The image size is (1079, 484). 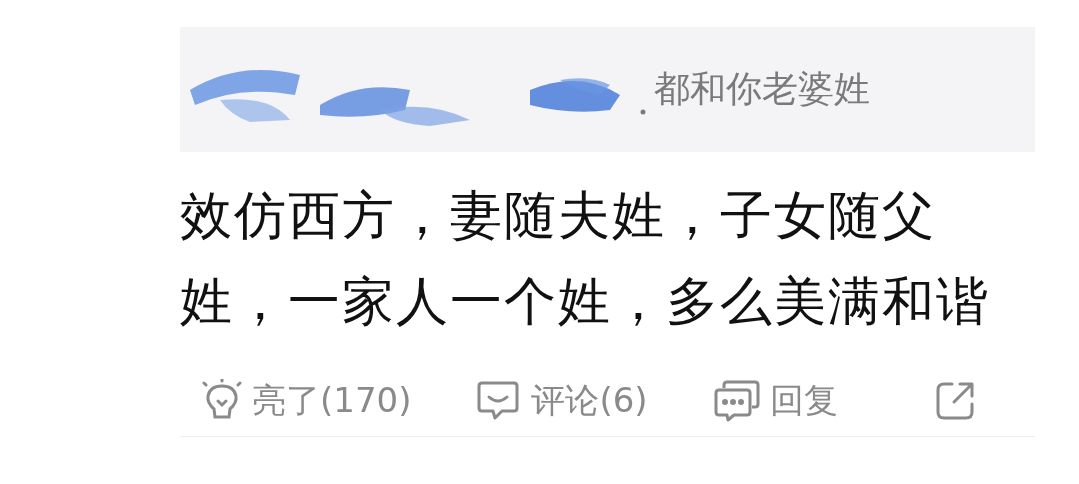 I want to click on comment-icon, so click(x=498, y=401).